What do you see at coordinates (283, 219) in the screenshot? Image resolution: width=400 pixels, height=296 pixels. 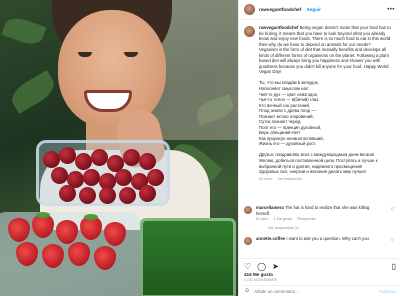 I see `comment-likes: 1 Me gusta` at bounding box center [283, 219].